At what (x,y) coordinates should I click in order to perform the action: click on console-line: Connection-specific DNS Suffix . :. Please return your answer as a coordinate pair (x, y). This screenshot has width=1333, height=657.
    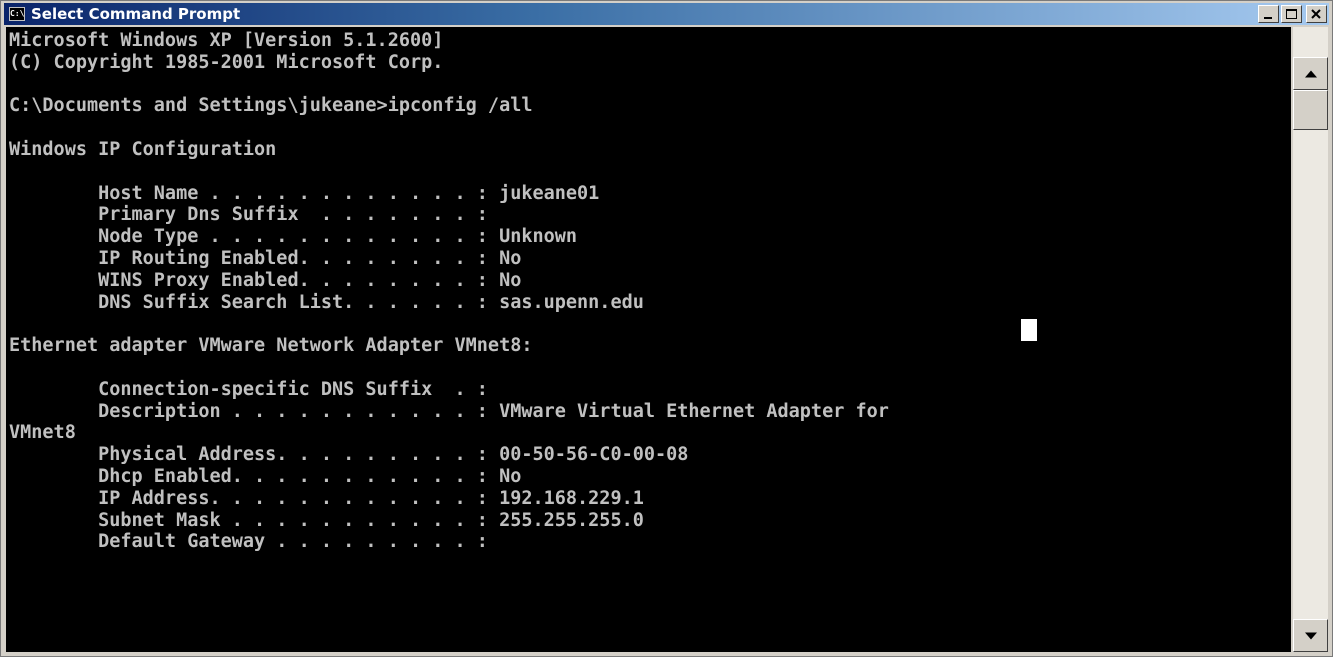
    Looking at the image, I should click on (248, 389).